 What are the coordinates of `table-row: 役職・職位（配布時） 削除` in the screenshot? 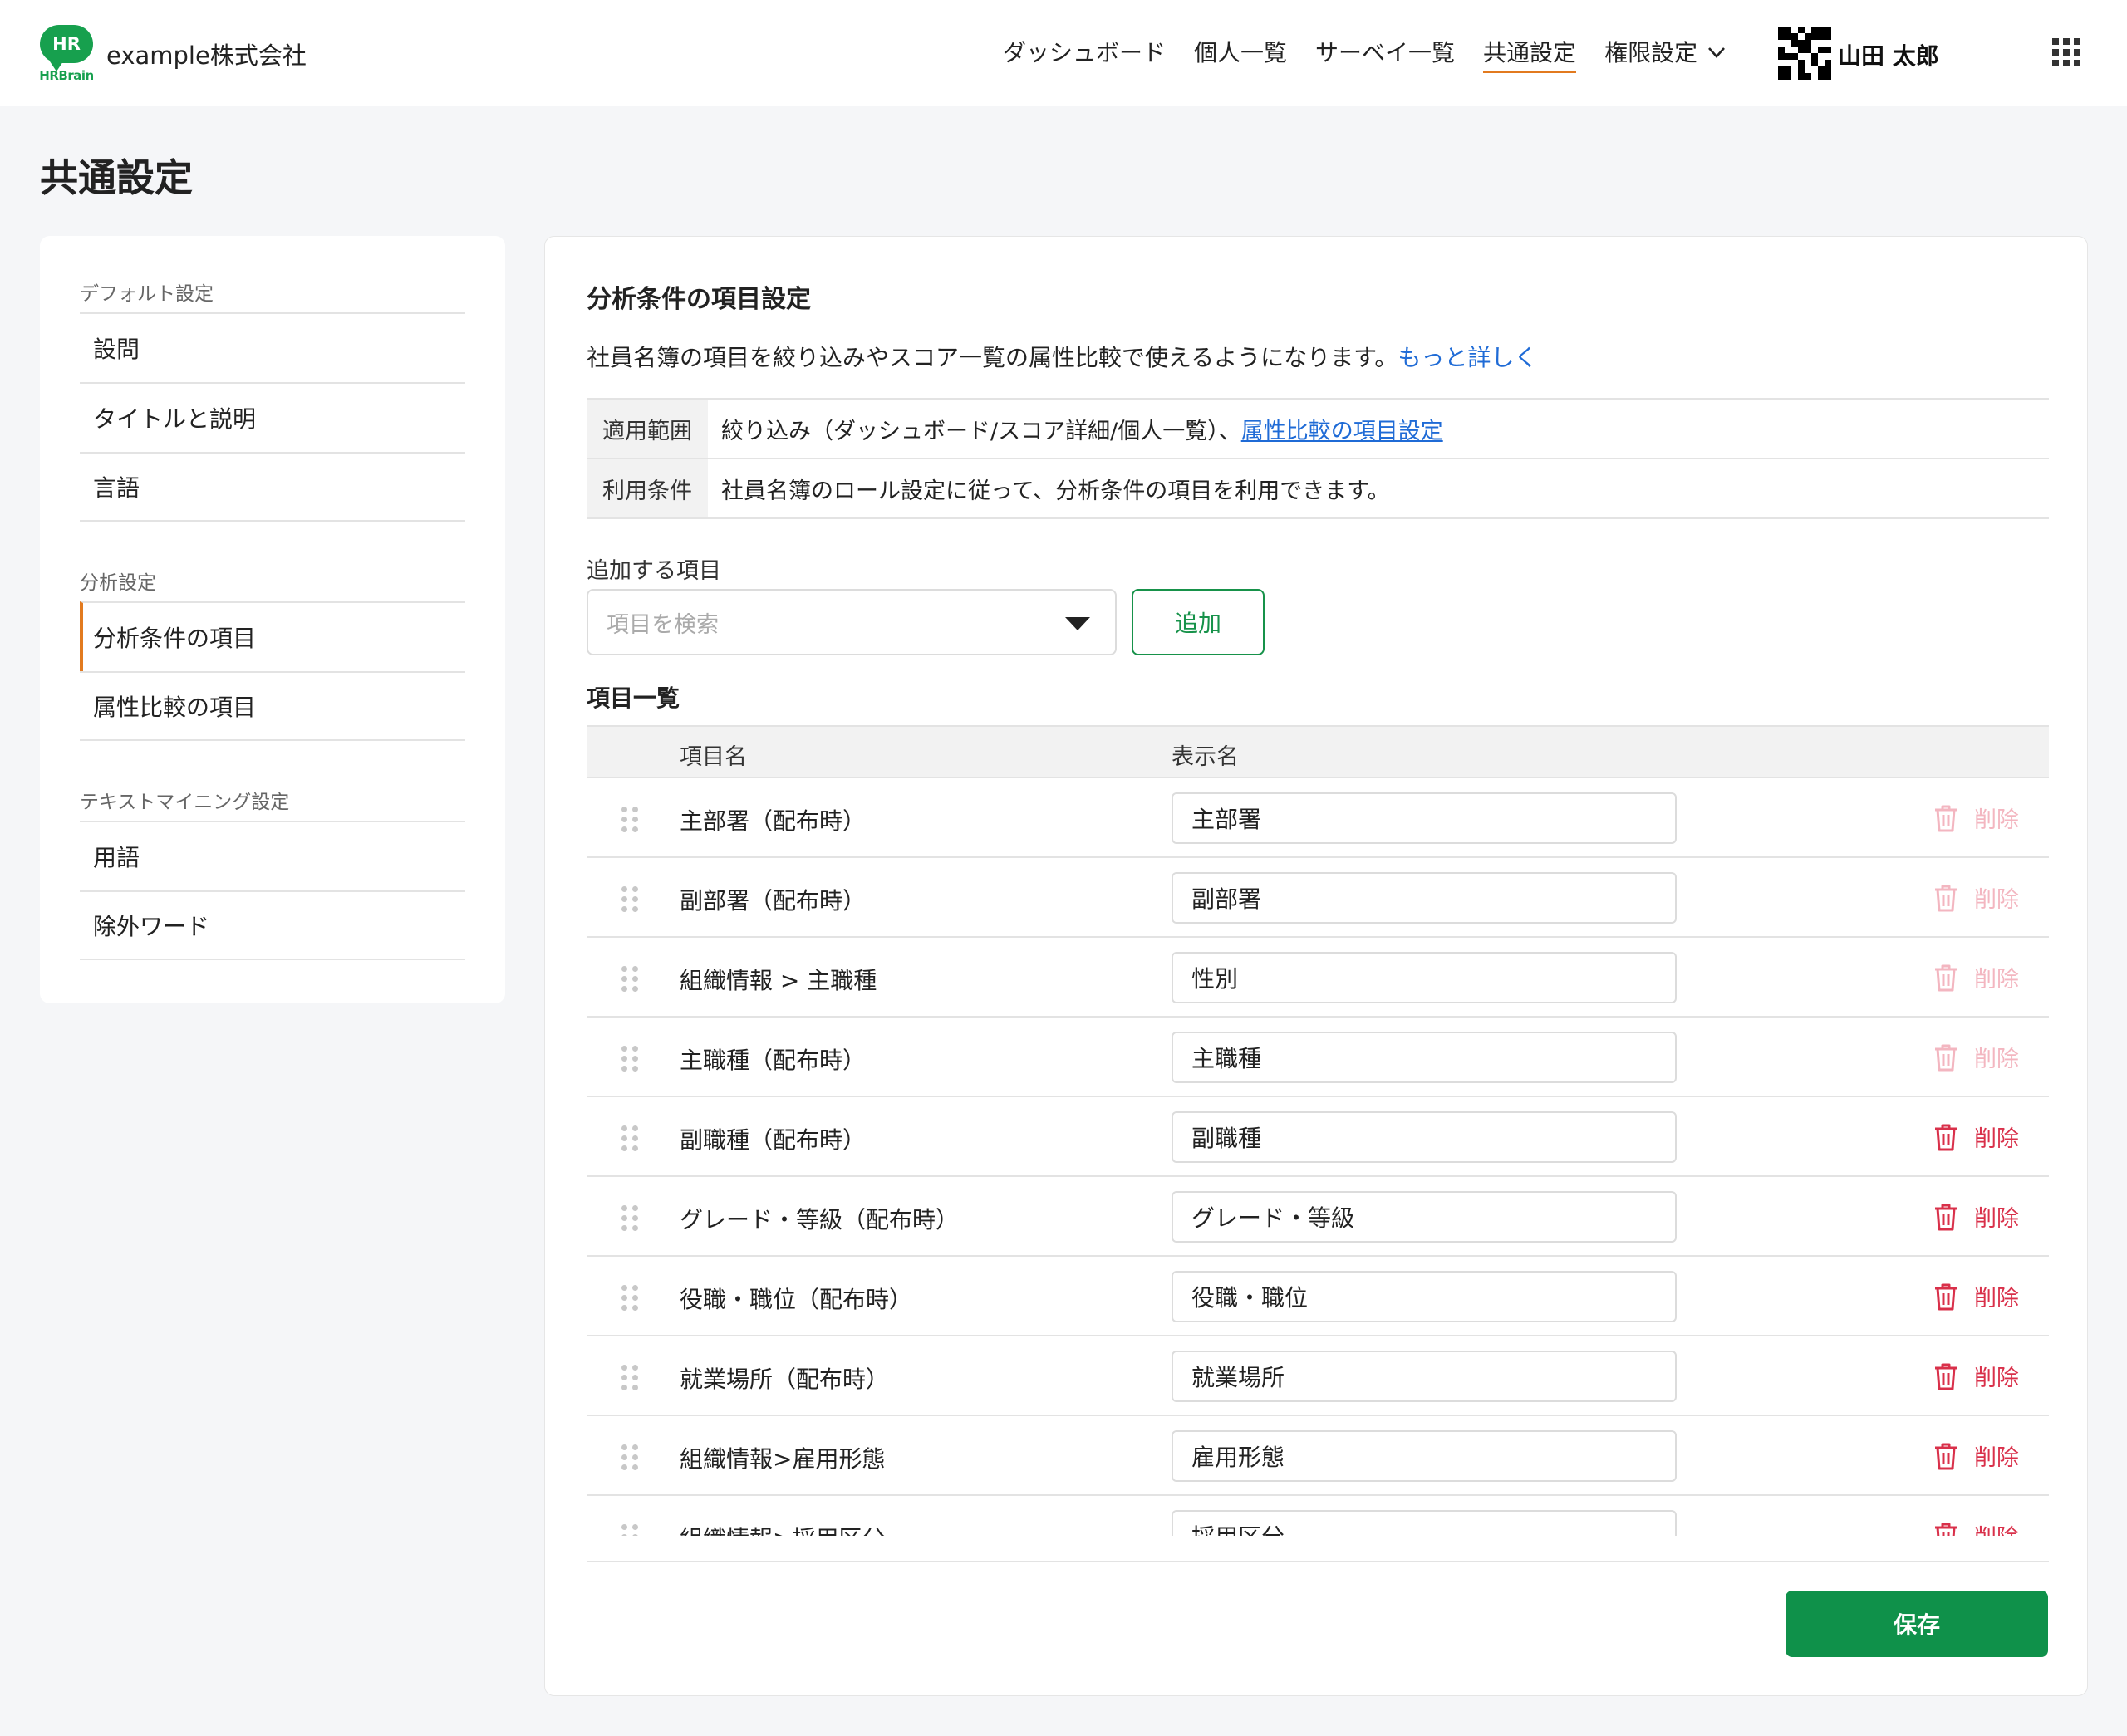 It's located at (1318, 1295).